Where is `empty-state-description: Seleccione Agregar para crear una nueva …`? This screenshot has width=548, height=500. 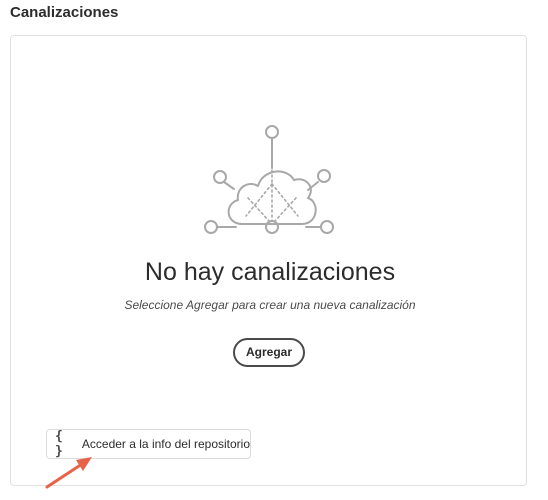
empty-state-description: Seleccione Agregar para crear una nueva … is located at coordinates (270, 305).